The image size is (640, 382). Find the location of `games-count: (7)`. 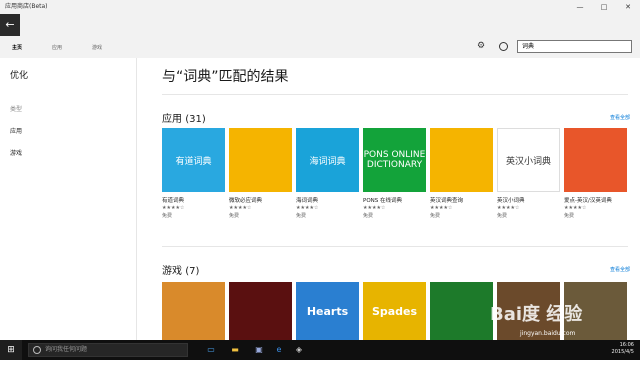

games-count: (7) is located at coordinates (192, 271).